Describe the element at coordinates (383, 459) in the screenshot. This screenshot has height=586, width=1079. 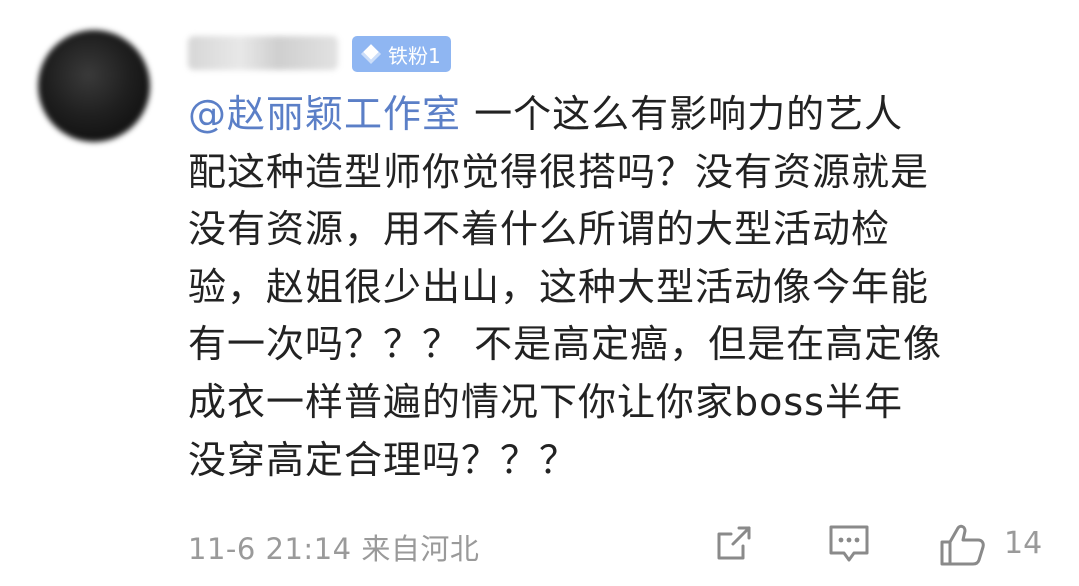
I see `comment-line-7: 没穿高定合理吗？？？` at that location.